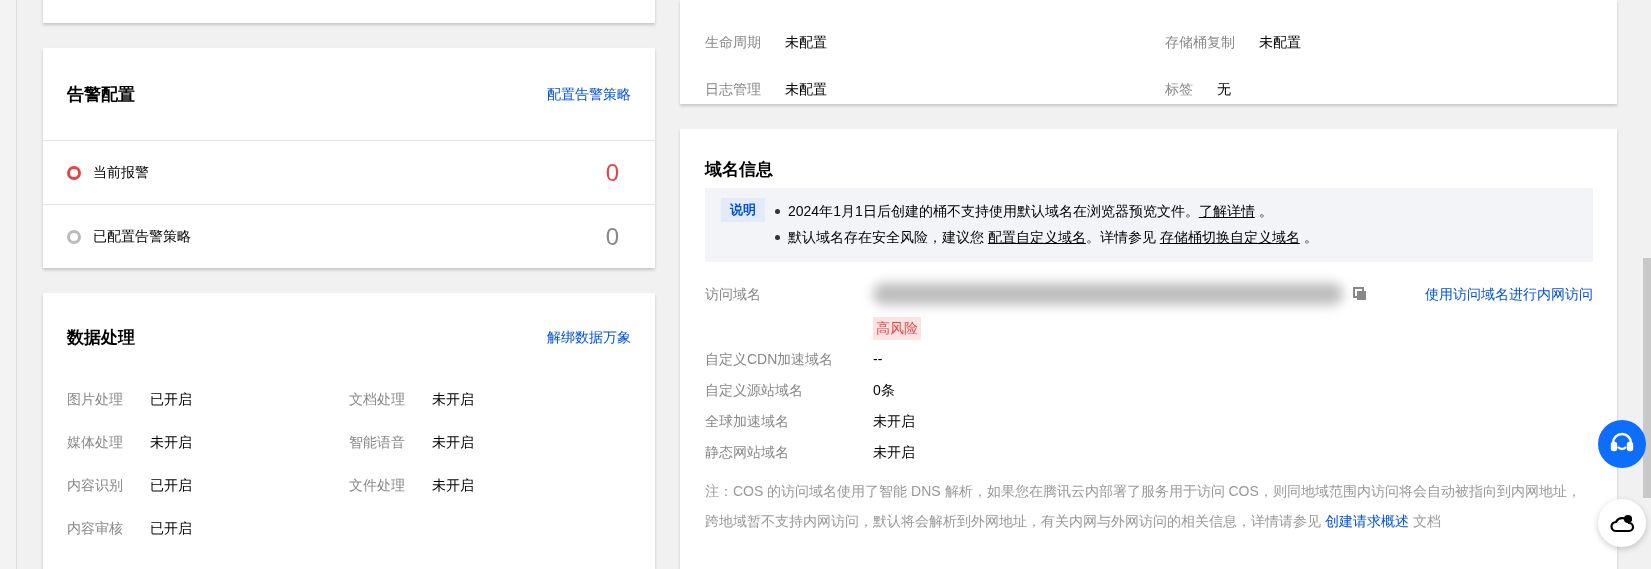 The width and height of the screenshot is (1651, 569). What do you see at coordinates (1179, 89) in the screenshot?
I see `field-label: 标签` at bounding box center [1179, 89].